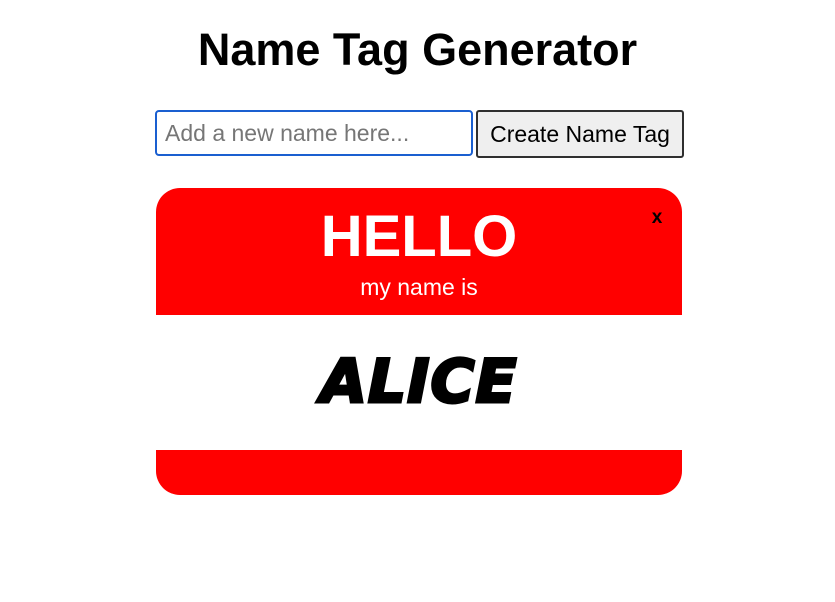  I want to click on name-tag-name-area: Alice, so click(419, 382).